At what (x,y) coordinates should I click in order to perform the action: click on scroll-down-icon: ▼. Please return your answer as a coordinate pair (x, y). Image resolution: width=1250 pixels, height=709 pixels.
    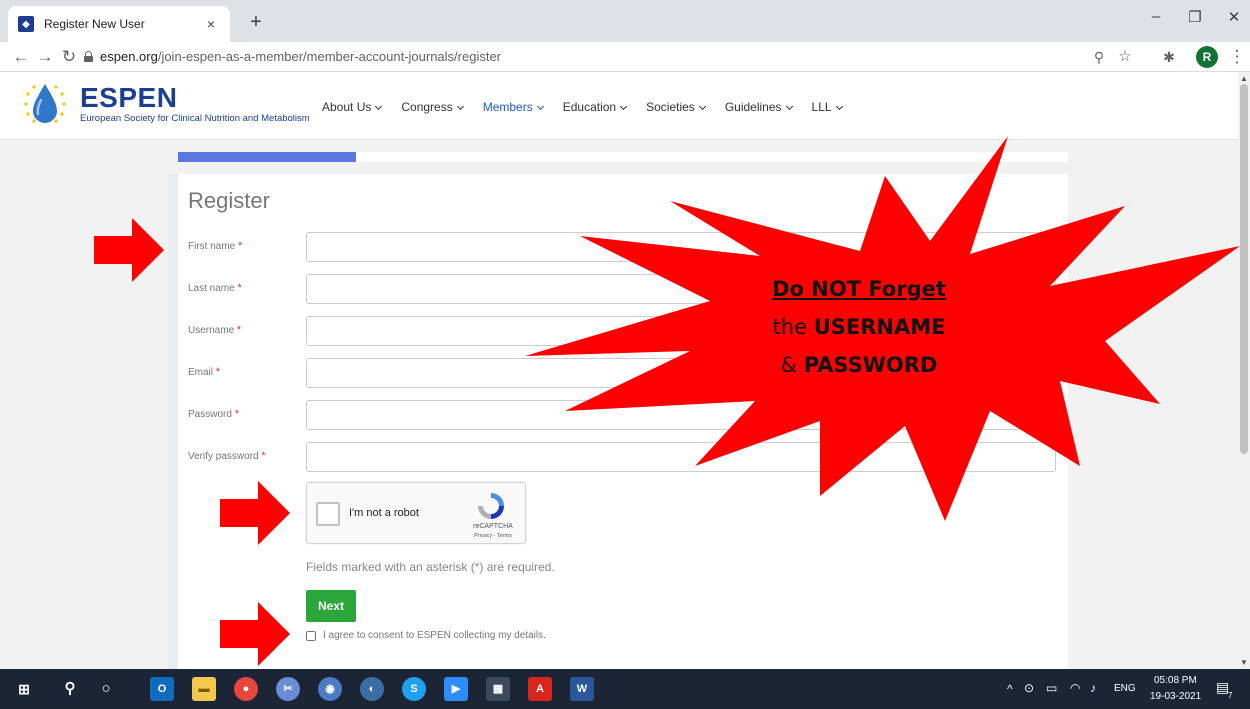
    Looking at the image, I should click on (1244, 662).